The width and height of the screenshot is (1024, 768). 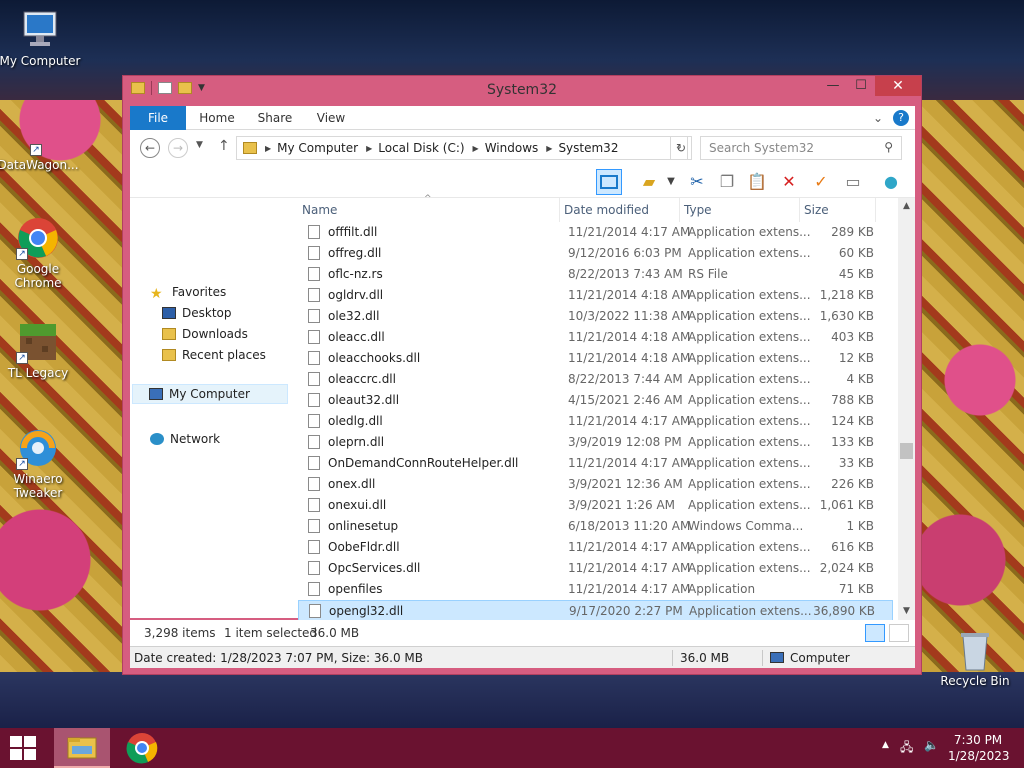 I want to click on nav-my-computer: My Computer, so click(x=210, y=394).